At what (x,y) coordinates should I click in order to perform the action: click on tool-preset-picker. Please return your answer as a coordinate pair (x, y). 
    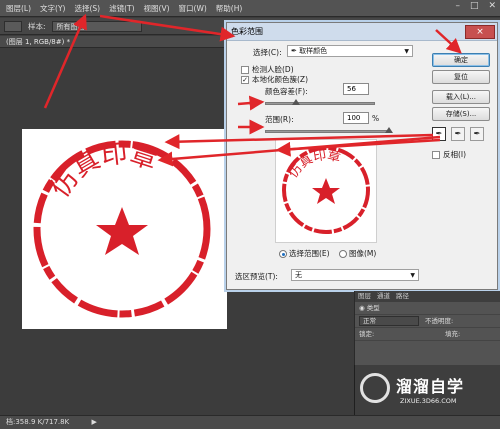
    Looking at the image, I should click on (13, 26).